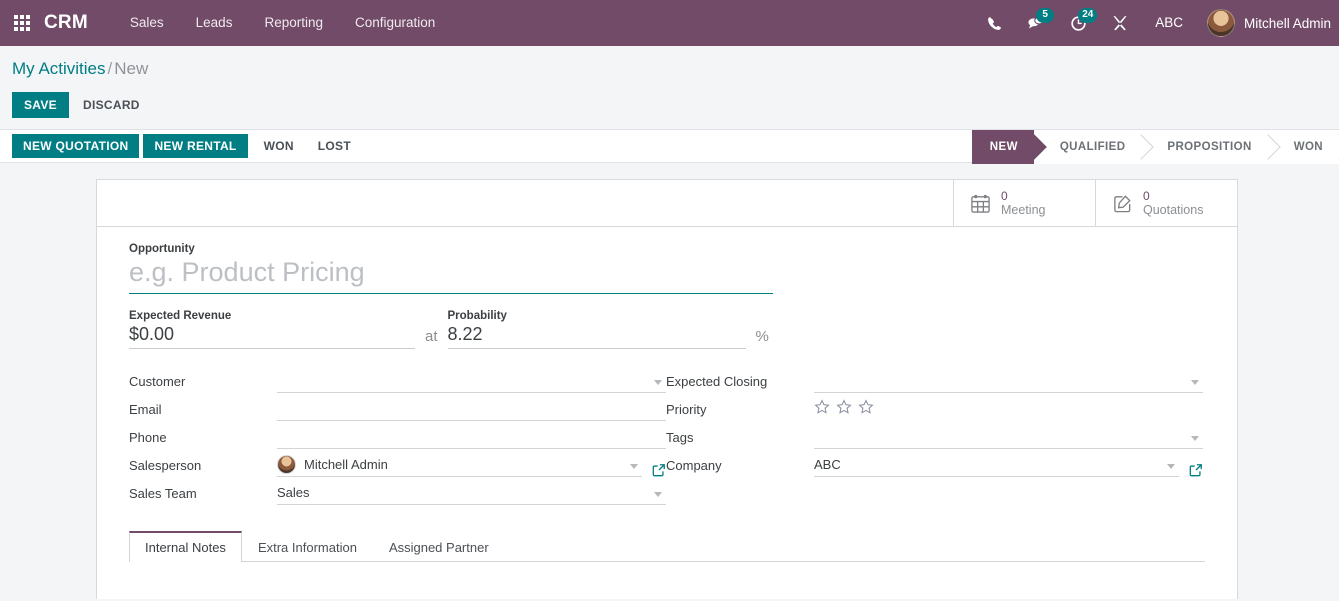 The width and height of the screenshot is (1339, 601). Describe the element at coordinates (1268, 23) in the screenshot. I see `user-menu: Mitchell Admin` at that location.